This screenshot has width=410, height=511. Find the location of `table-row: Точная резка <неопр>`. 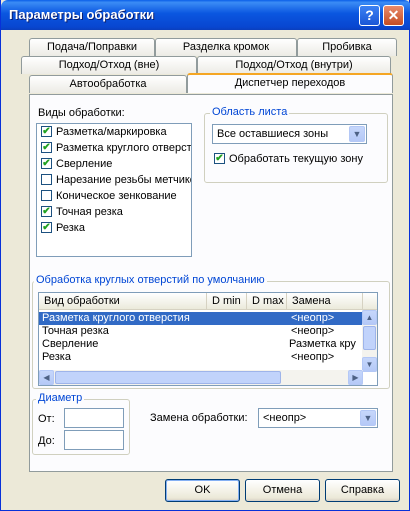

table-row: Точная резка <неопр> is located at coordinates (201, 331).